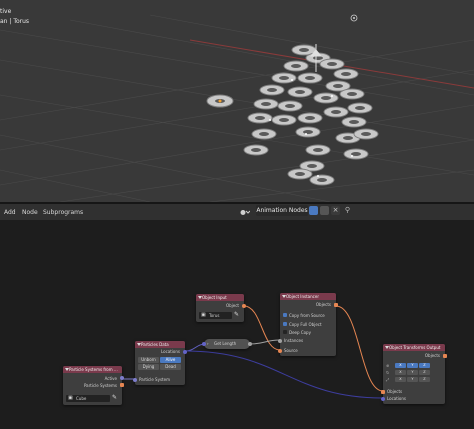  I want to click on object-field: ▣ Torus, so click(215, 315).